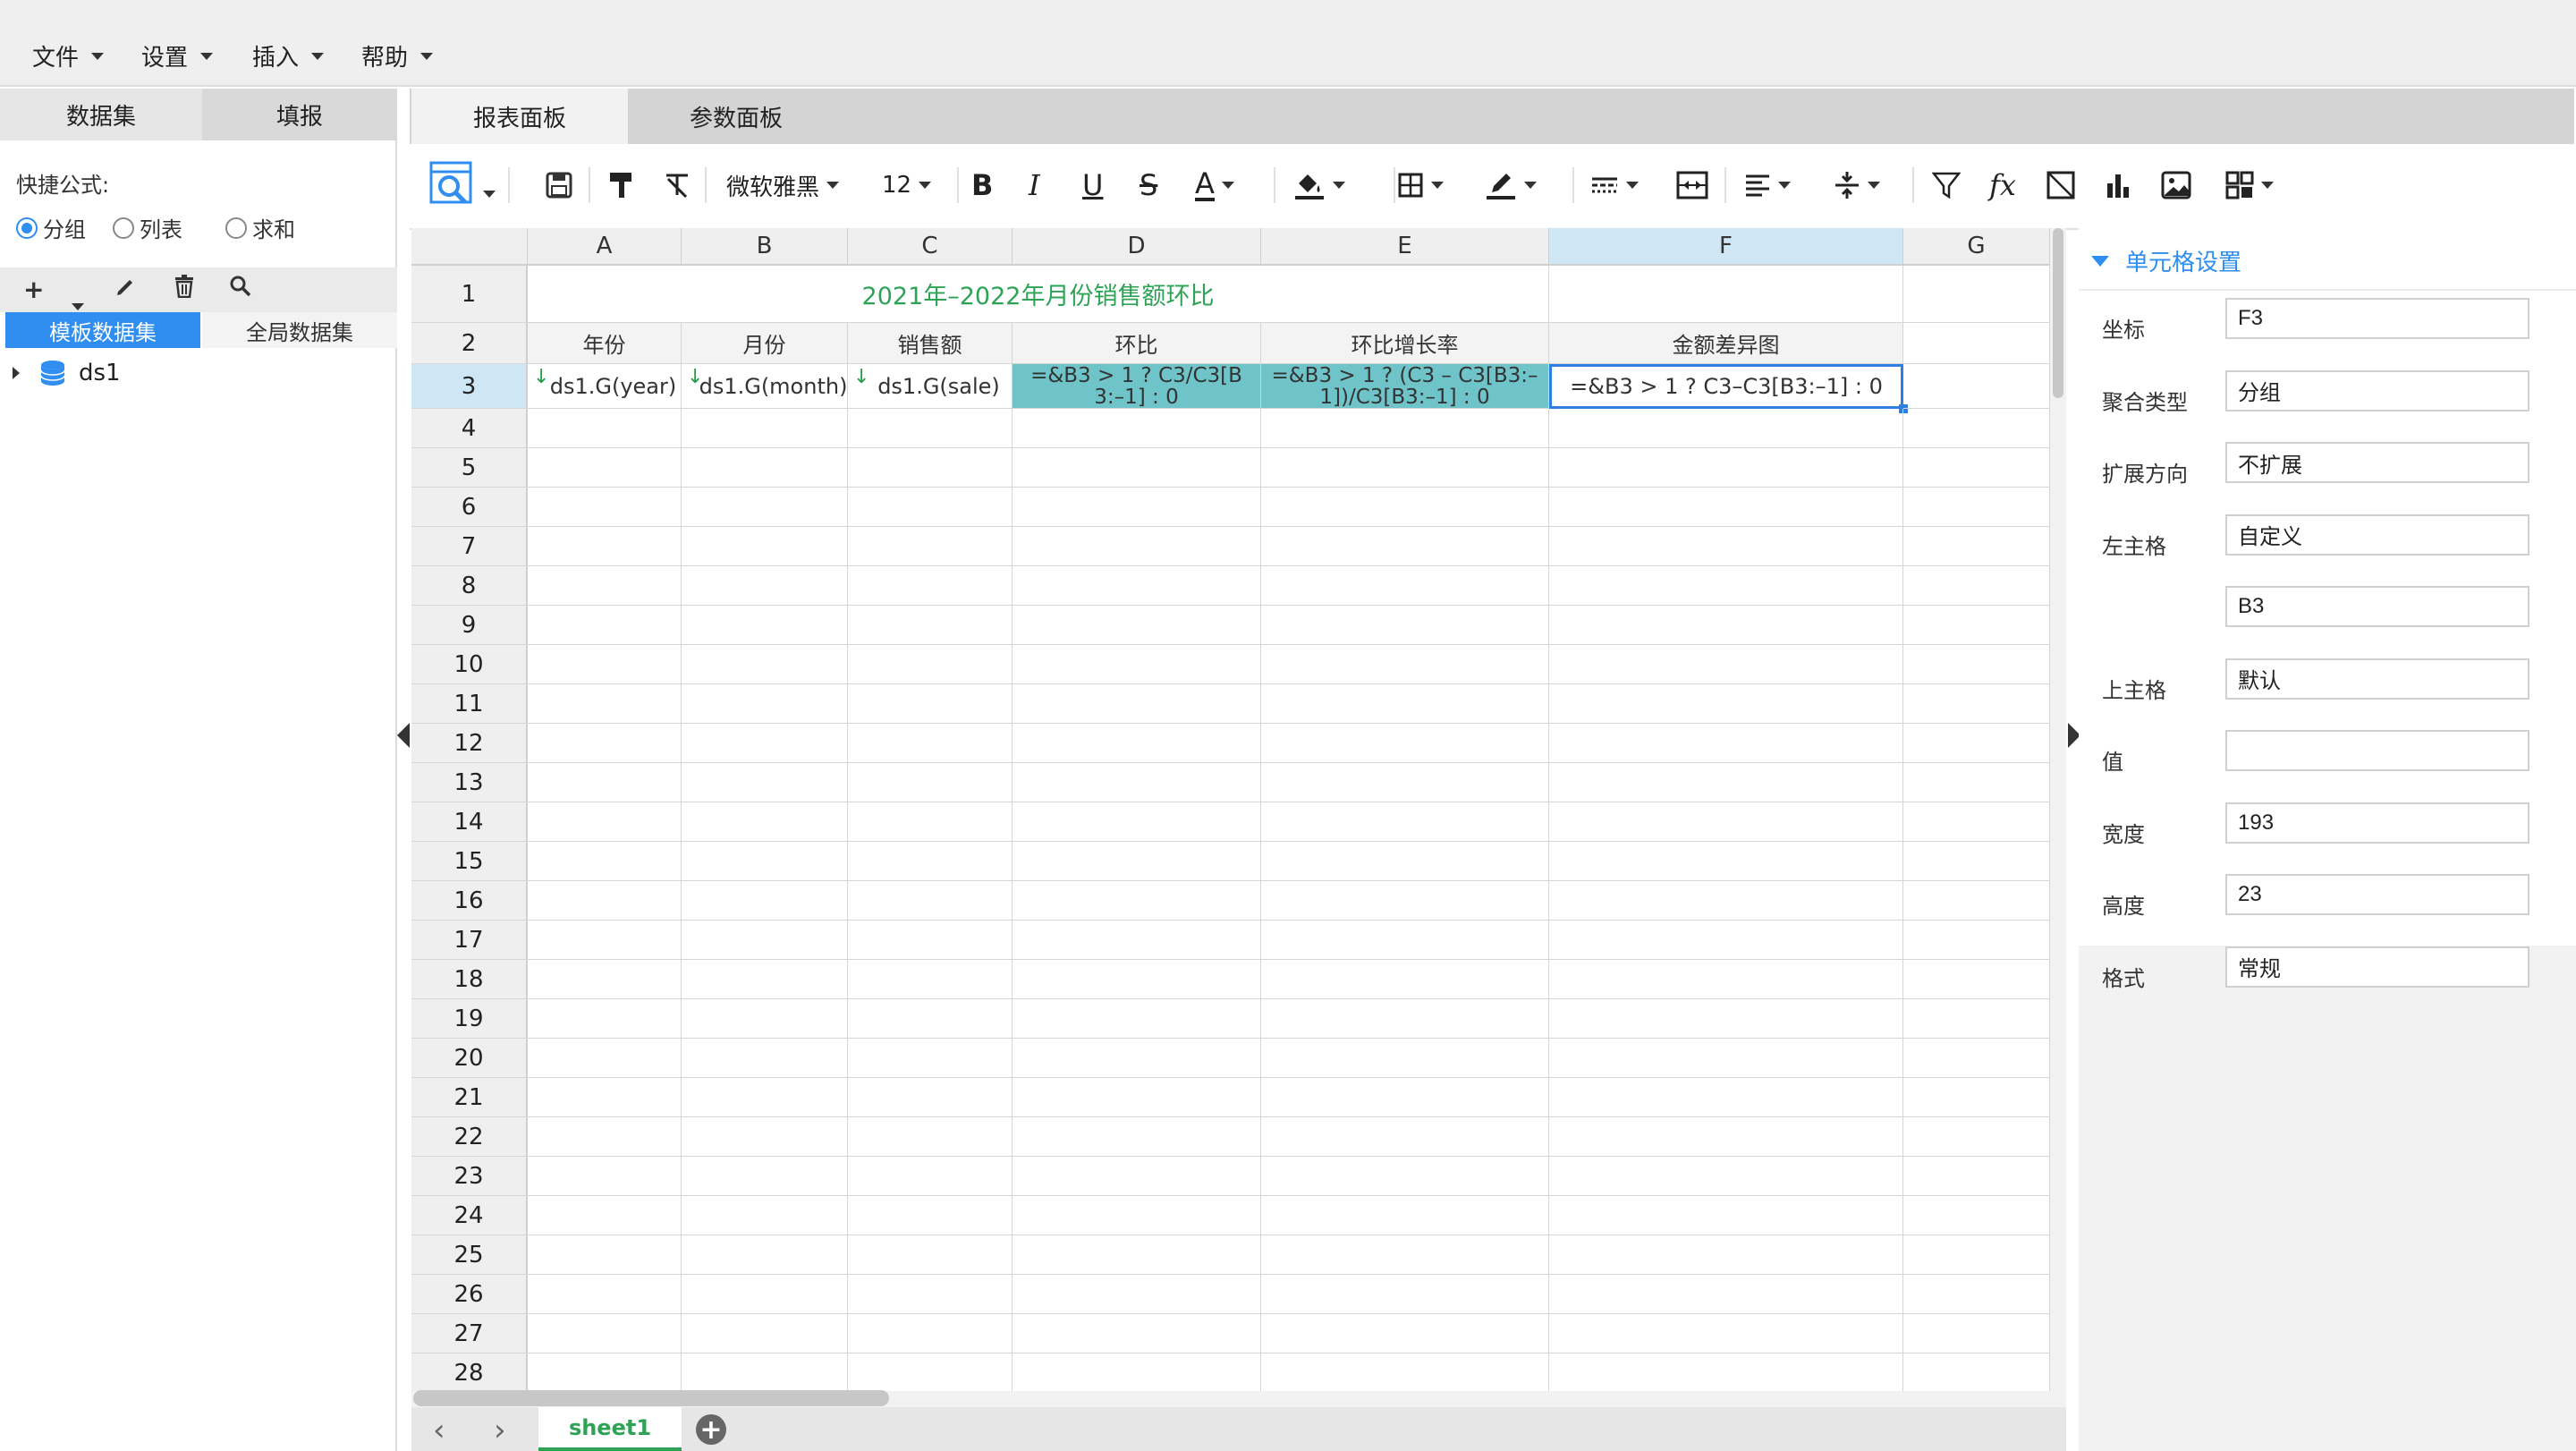 Image resolution: width=2576 pixels, height=1451 pixels. What do you see at coordinates (51, 228) in the screenshot?
I see `radio-group: 分组` at bounding box center [51, 228].